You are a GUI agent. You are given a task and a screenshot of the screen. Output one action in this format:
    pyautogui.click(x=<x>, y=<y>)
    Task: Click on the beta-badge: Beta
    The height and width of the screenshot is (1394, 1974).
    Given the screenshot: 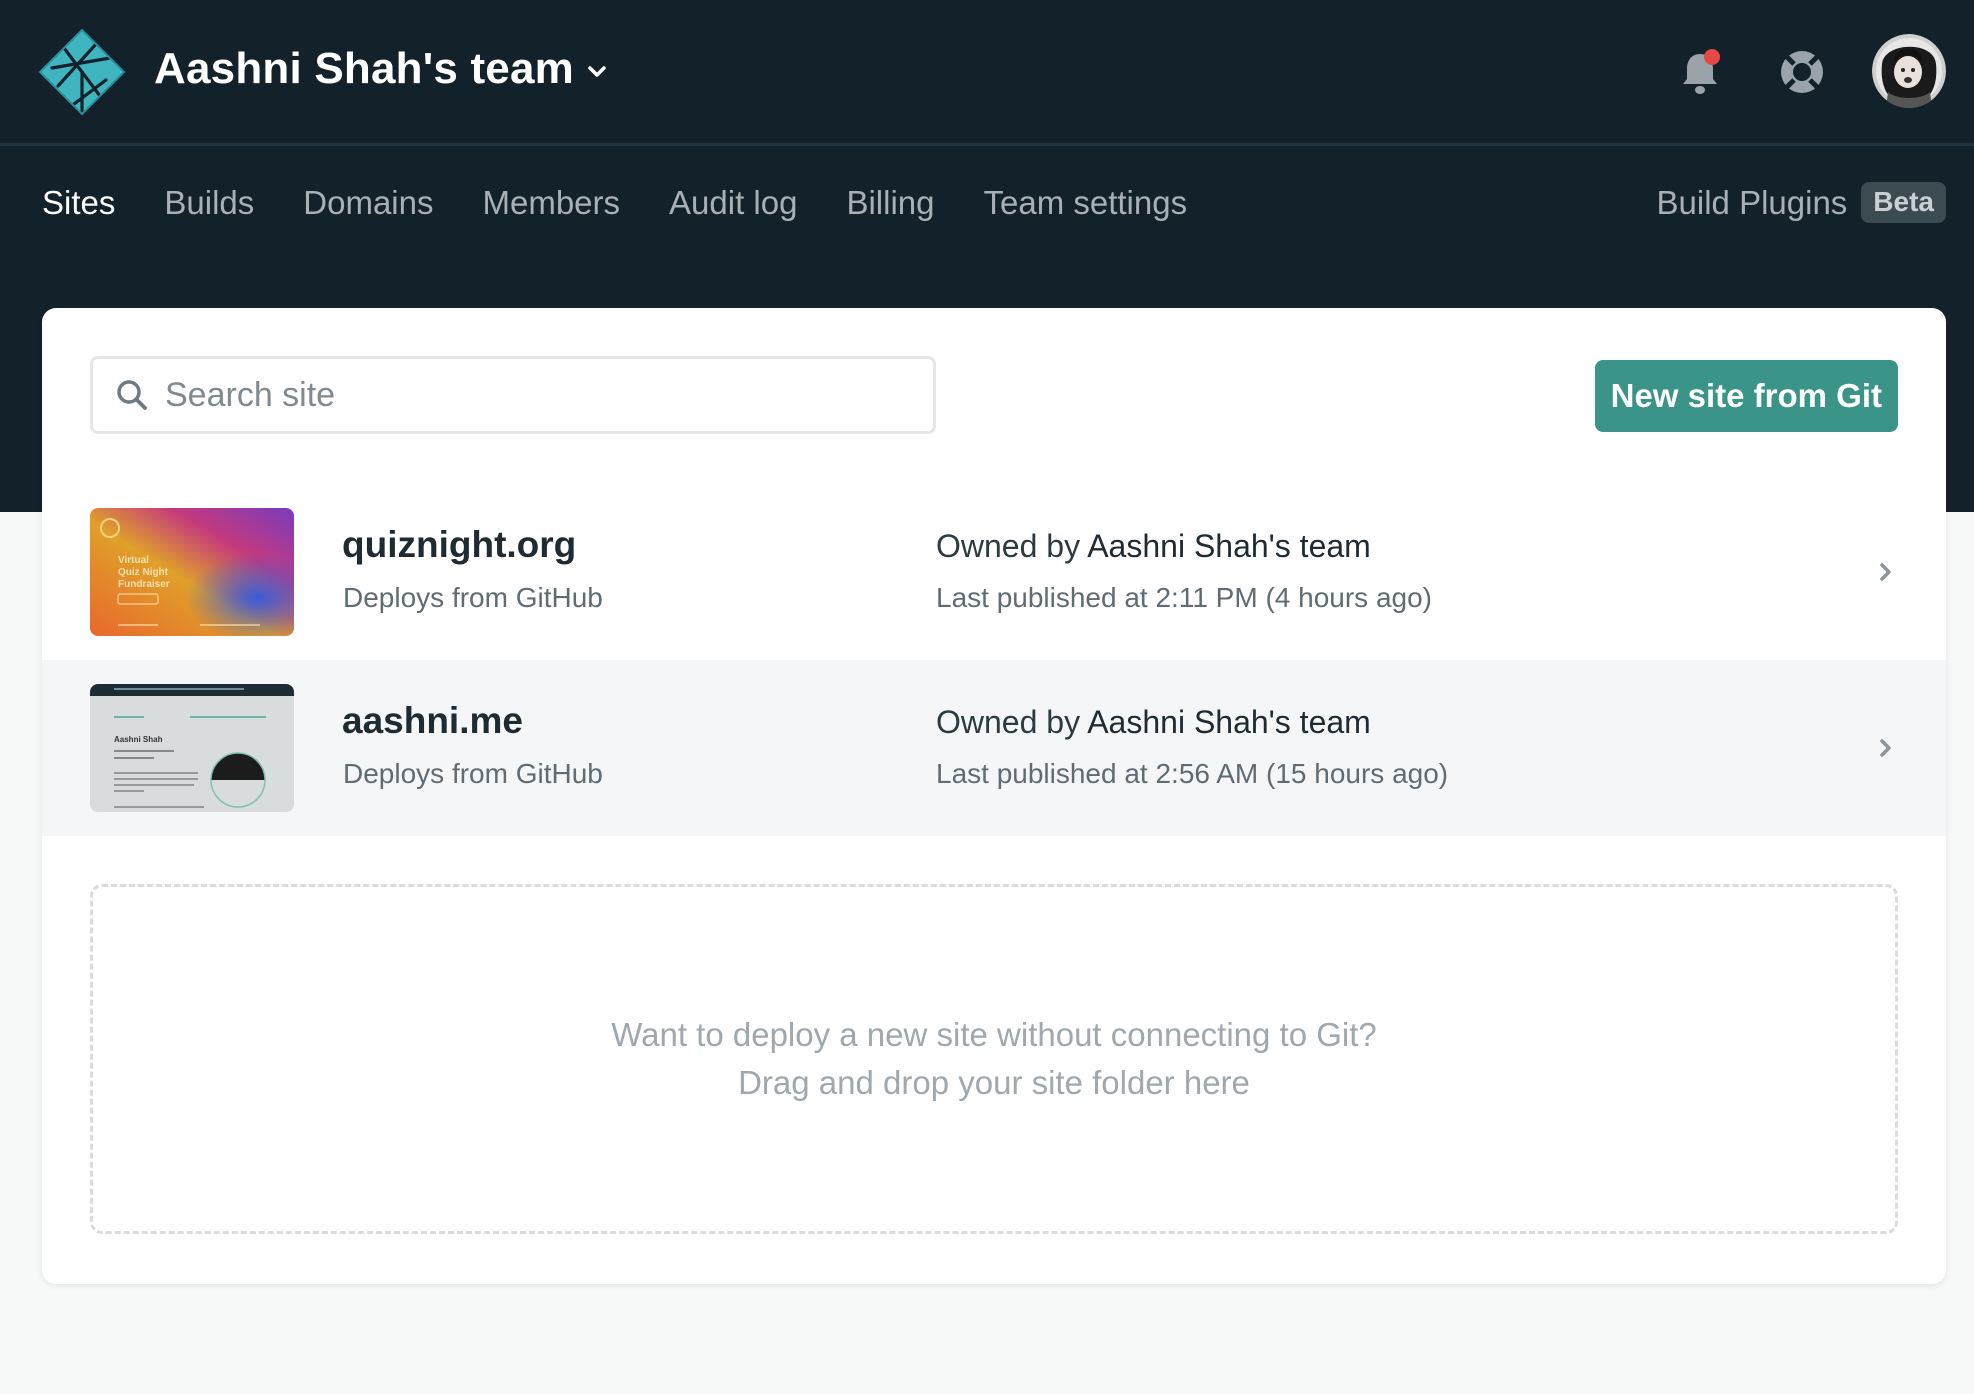 What is the action you would take?
    pyautogui.click(x=1903, y=202)
    